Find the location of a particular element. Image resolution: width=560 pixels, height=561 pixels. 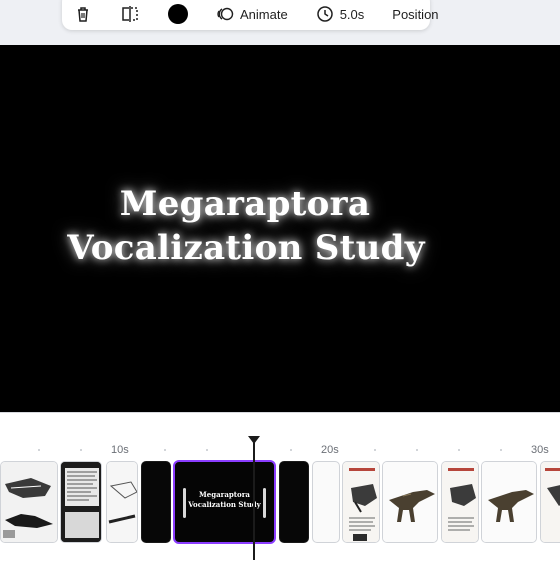

title-line-1: Megaraptora is located at coordinates (245, 204).